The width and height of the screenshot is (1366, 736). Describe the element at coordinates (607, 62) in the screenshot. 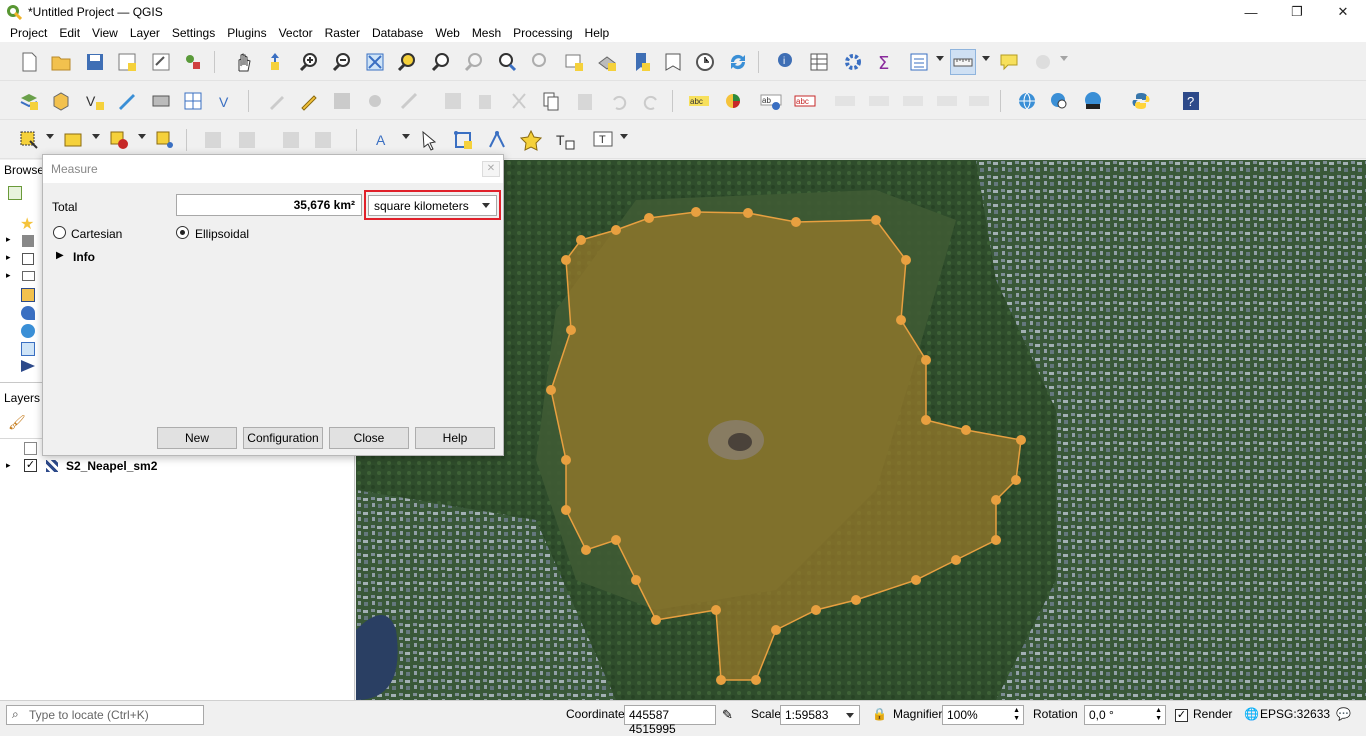

I see `new-3d-map-view-icon` at that location.